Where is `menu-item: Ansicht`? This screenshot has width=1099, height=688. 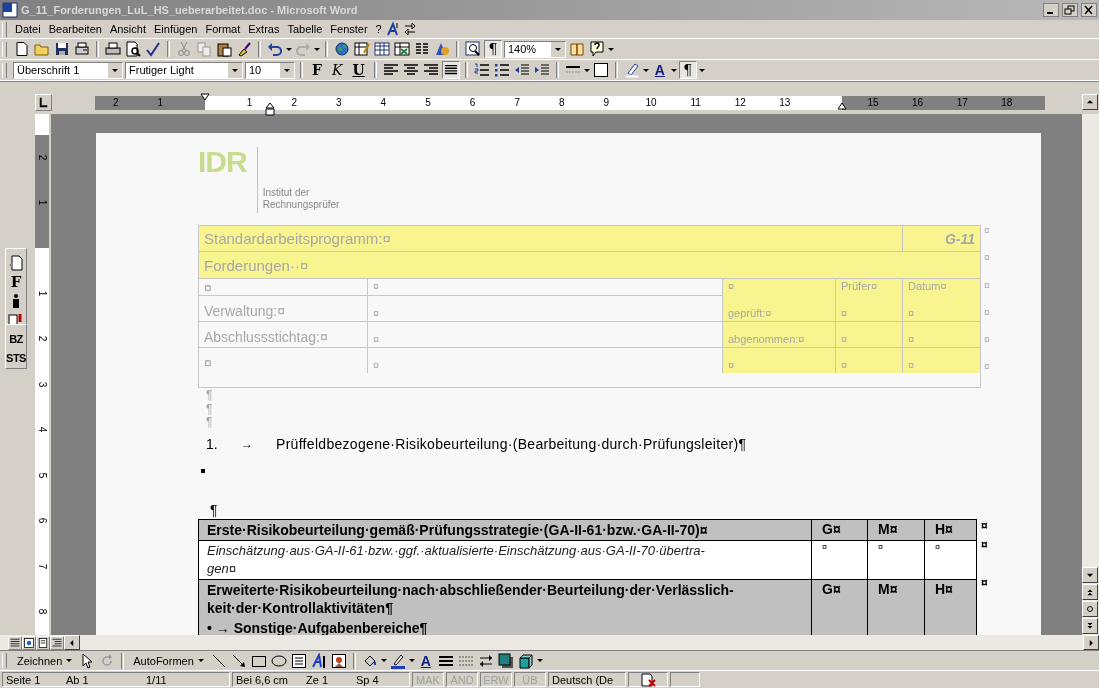 menu-item: Ansicht is located at coordinates (127, 29).